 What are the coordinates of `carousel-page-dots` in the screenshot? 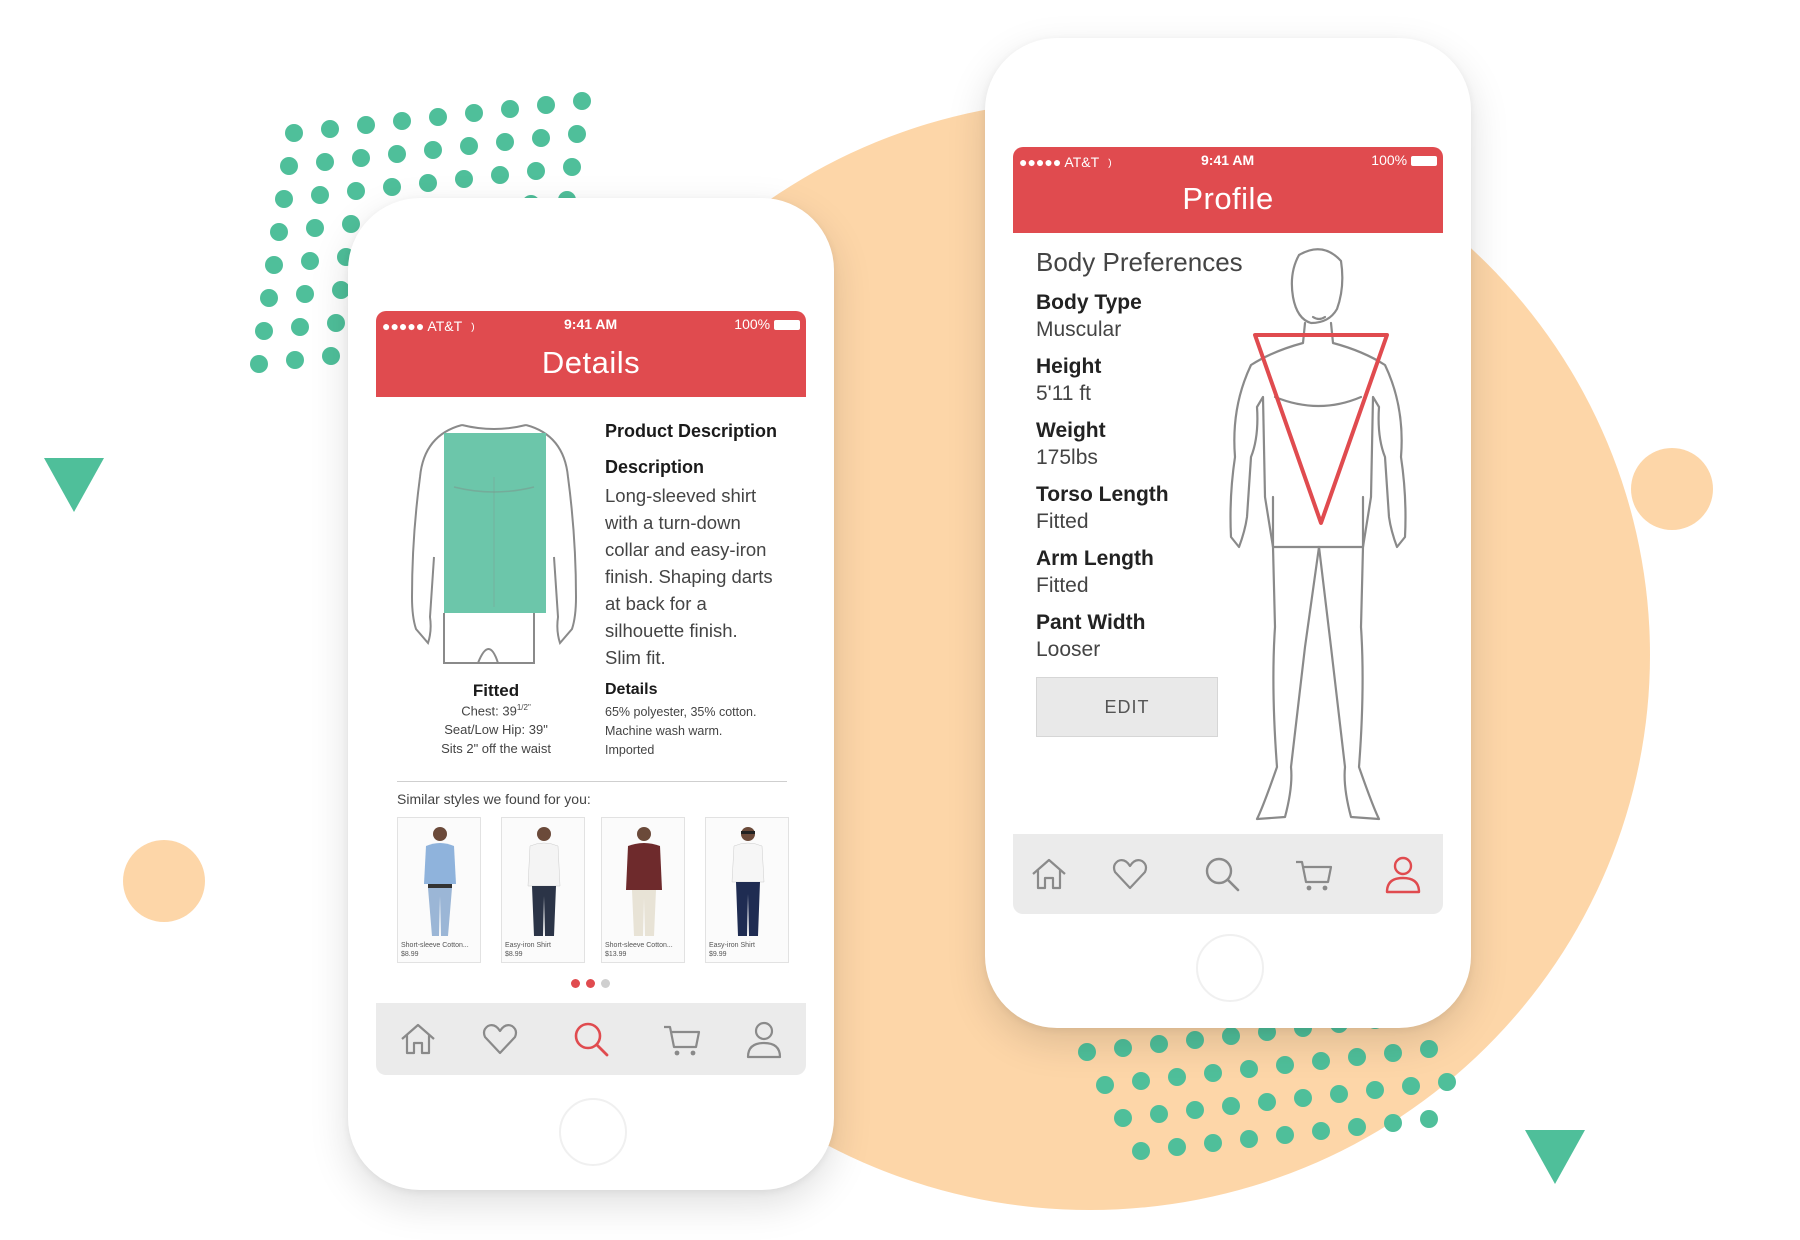 It's located at (592, 984).